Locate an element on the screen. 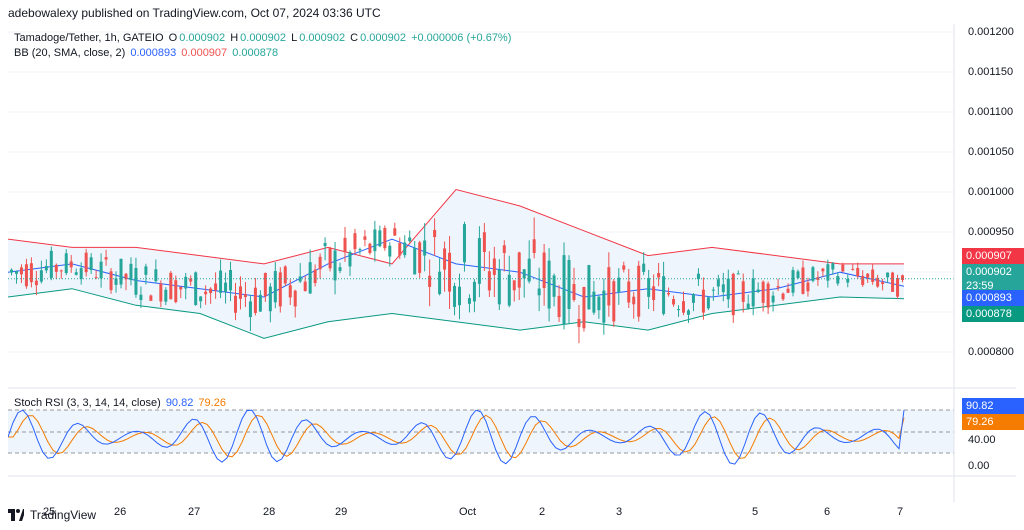  price-axis-label: 0.001150 is located at coordinates (991, 72).